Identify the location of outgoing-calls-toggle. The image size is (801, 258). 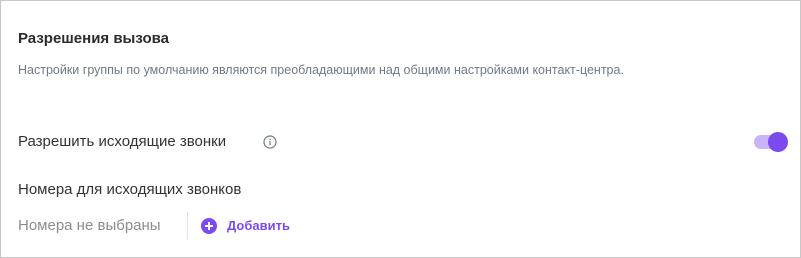
(771, 142).